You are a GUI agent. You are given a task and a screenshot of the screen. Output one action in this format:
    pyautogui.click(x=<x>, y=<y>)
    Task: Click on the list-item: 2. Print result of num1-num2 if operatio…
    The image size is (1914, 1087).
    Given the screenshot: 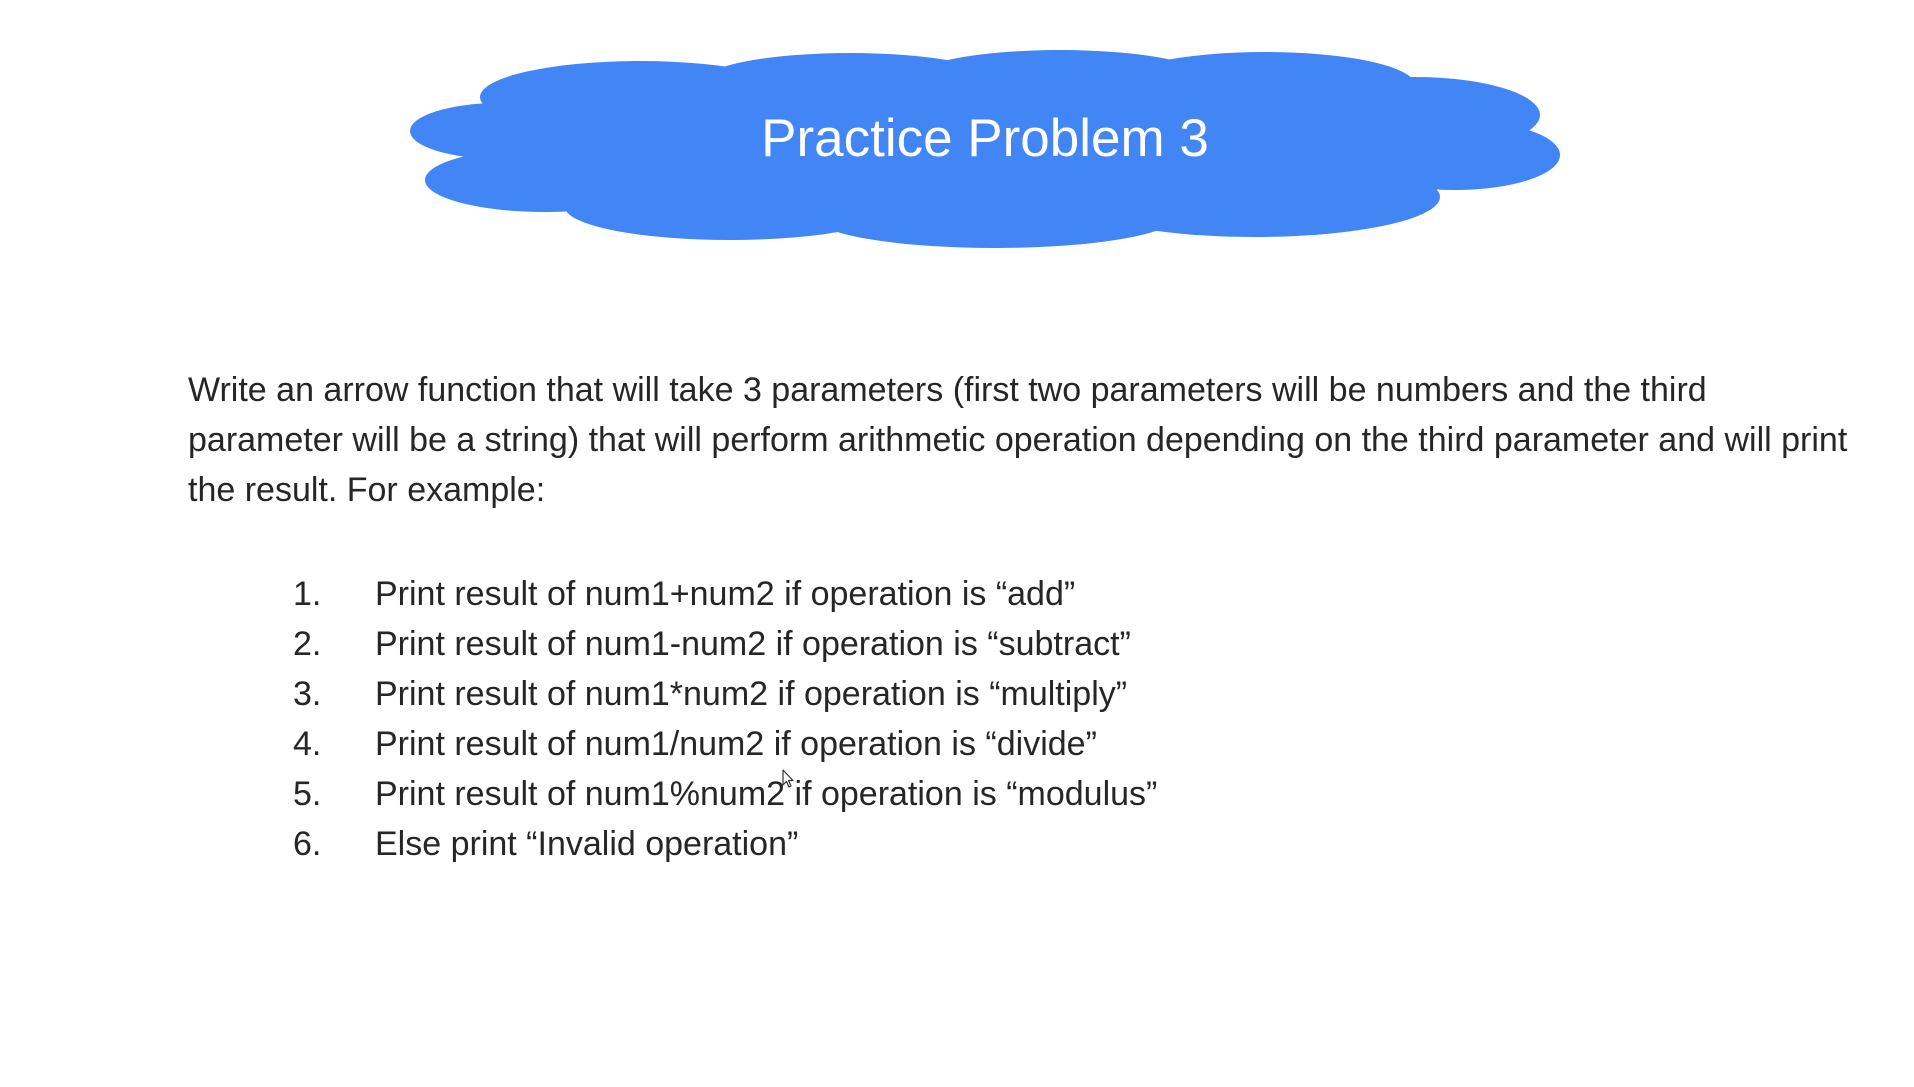 What is the action you would take?
    pyautogui.click(x=725, y=644)
    